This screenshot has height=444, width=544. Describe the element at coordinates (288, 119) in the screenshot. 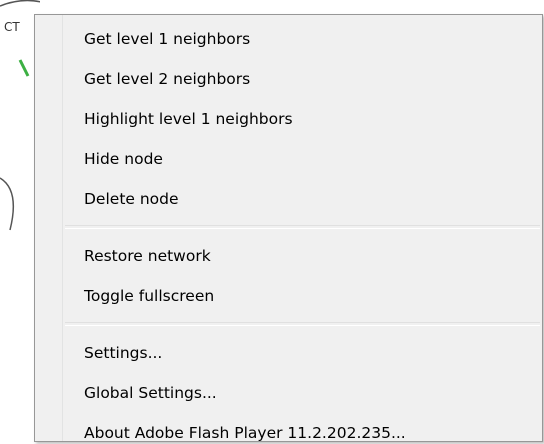

I see `menu-item-highlight-level-1-neighbors: Highlight level 1 neighbors` at that location.